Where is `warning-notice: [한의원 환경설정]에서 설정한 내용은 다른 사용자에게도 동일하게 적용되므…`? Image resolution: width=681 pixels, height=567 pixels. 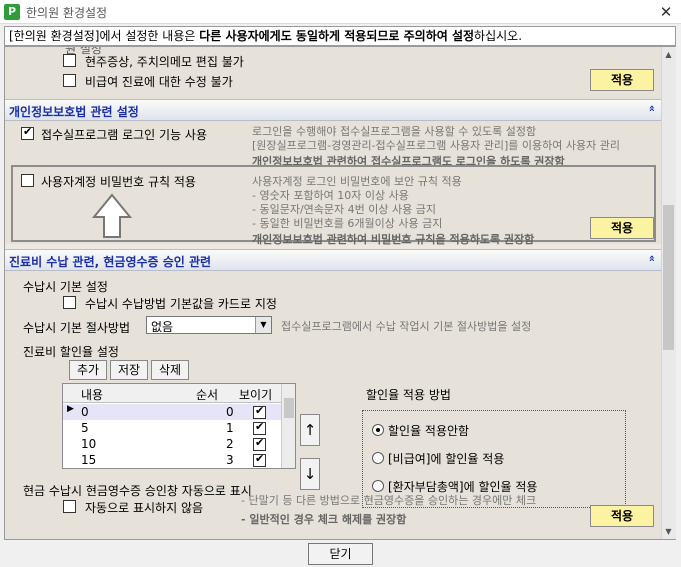 warning-notice: [한의원 환경설정]에서 설정한 내용은 다른 사용자에게도 동일하게 적용되므… is located at coordinates (340, 36).